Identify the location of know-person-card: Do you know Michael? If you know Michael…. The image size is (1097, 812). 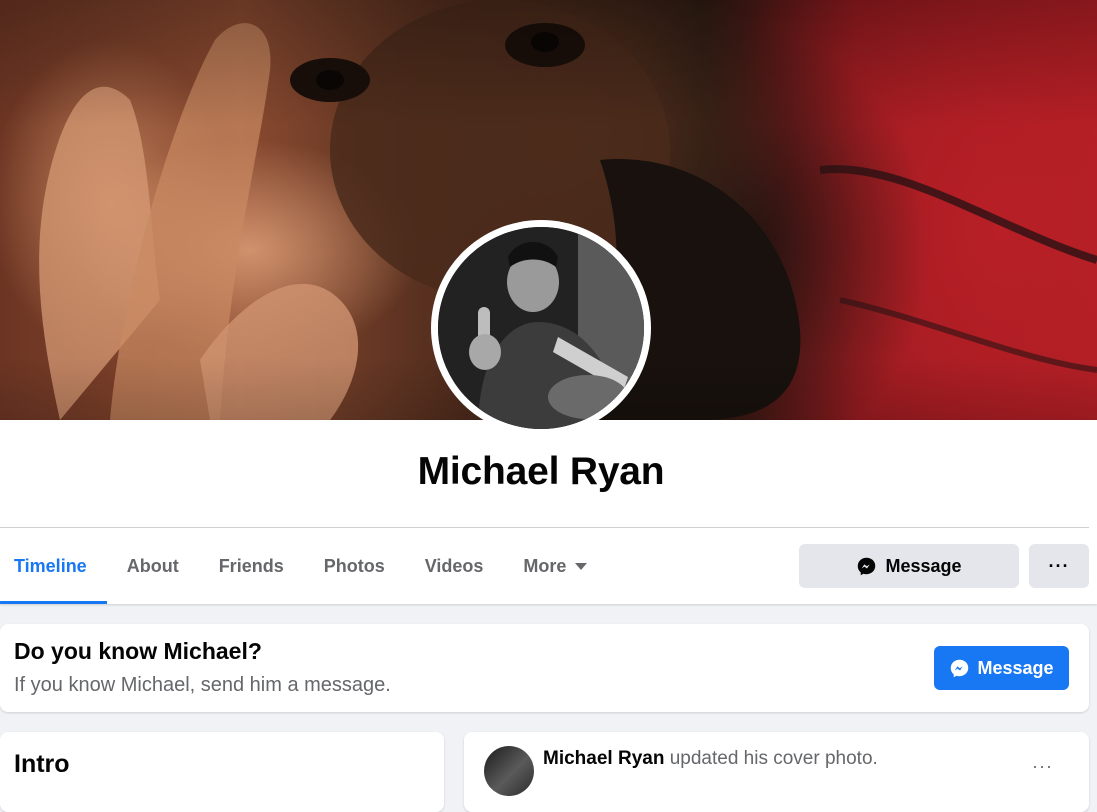
(544, 668).